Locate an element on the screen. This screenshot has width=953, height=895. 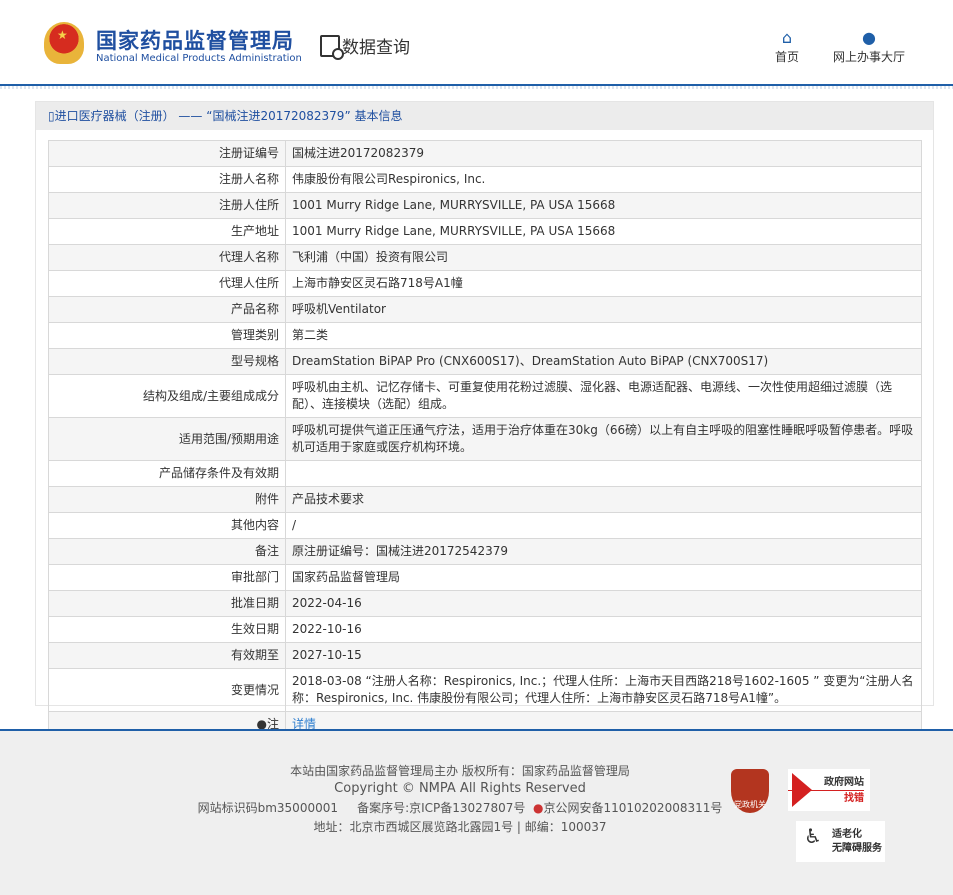
table-row: 代理人名称 飞利浦（中国）投资有限公司 is located at coordinates (485, 257).